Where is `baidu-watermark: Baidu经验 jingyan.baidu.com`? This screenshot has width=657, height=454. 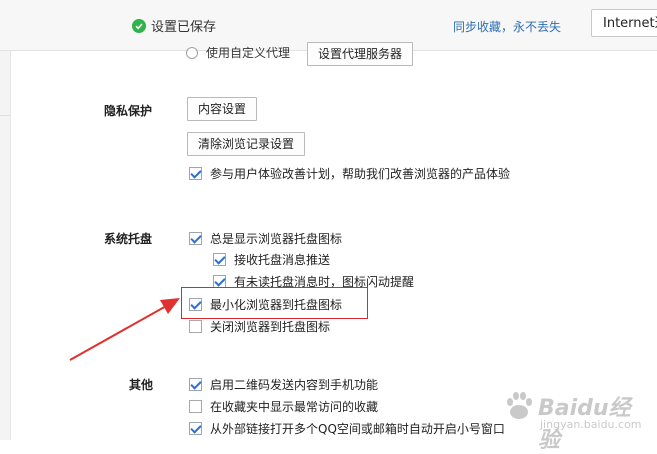
baidu-watermark: Baidu经验 jingyan.baidu.com is located at coordinates (575, 420).